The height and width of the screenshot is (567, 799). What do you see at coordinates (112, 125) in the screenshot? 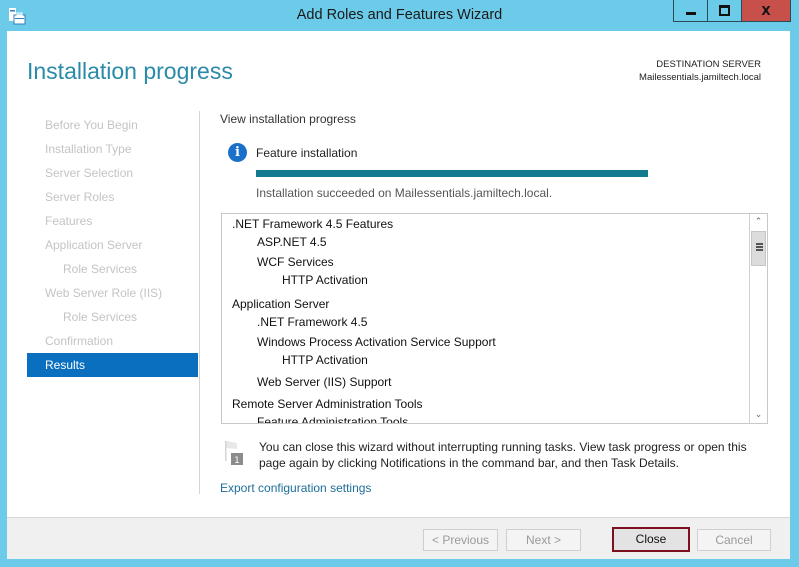
I see `sidebar-item-before-you-begin: Before You Begin` at bounding box center [112, 125].